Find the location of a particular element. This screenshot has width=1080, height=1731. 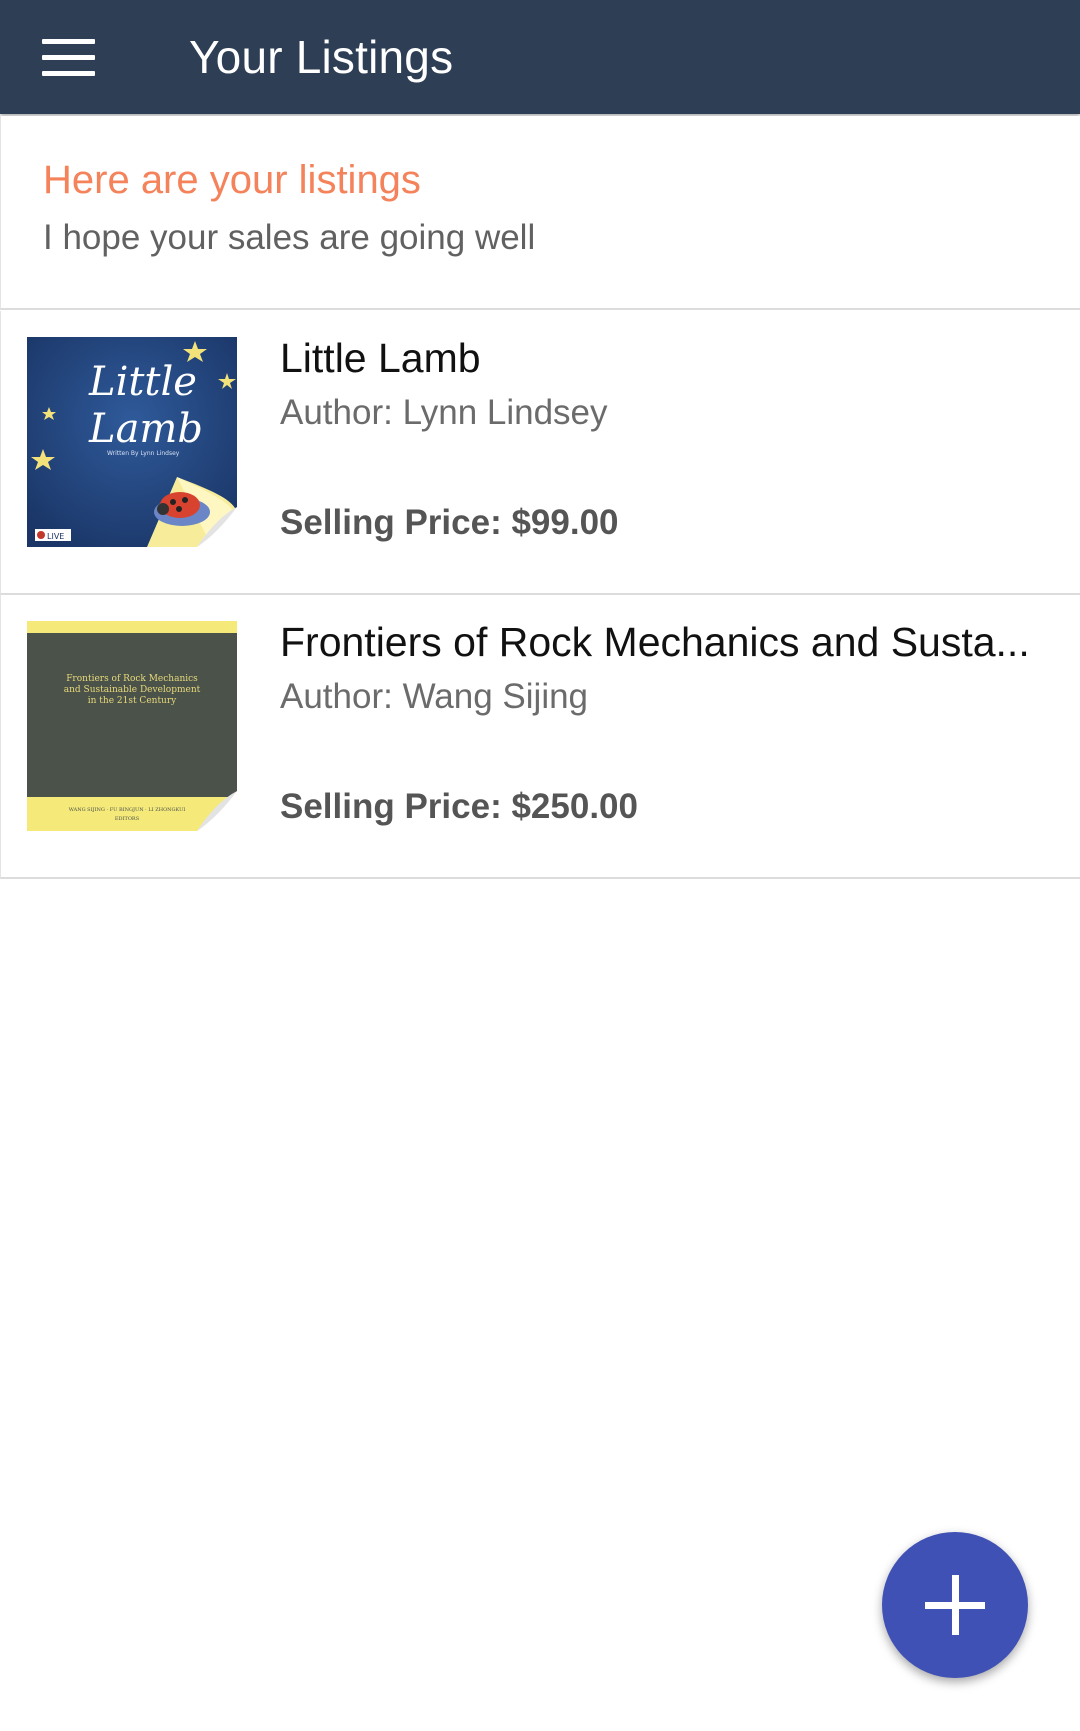

add-listing-button is located at coordinates (955, 1605).